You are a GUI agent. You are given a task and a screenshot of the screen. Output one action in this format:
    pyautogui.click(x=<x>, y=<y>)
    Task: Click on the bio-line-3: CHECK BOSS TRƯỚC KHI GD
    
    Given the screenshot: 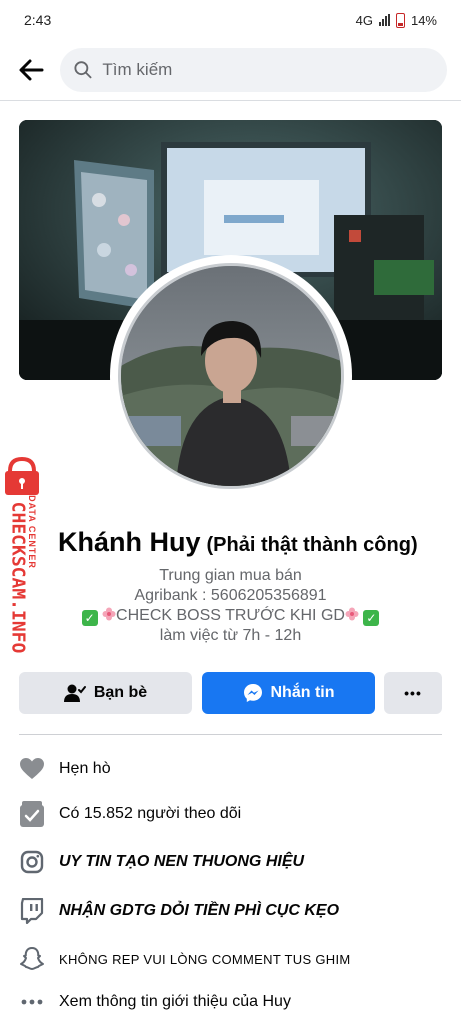 What is the action you would take?
    pyautogui.click(x=230, y=615)
    